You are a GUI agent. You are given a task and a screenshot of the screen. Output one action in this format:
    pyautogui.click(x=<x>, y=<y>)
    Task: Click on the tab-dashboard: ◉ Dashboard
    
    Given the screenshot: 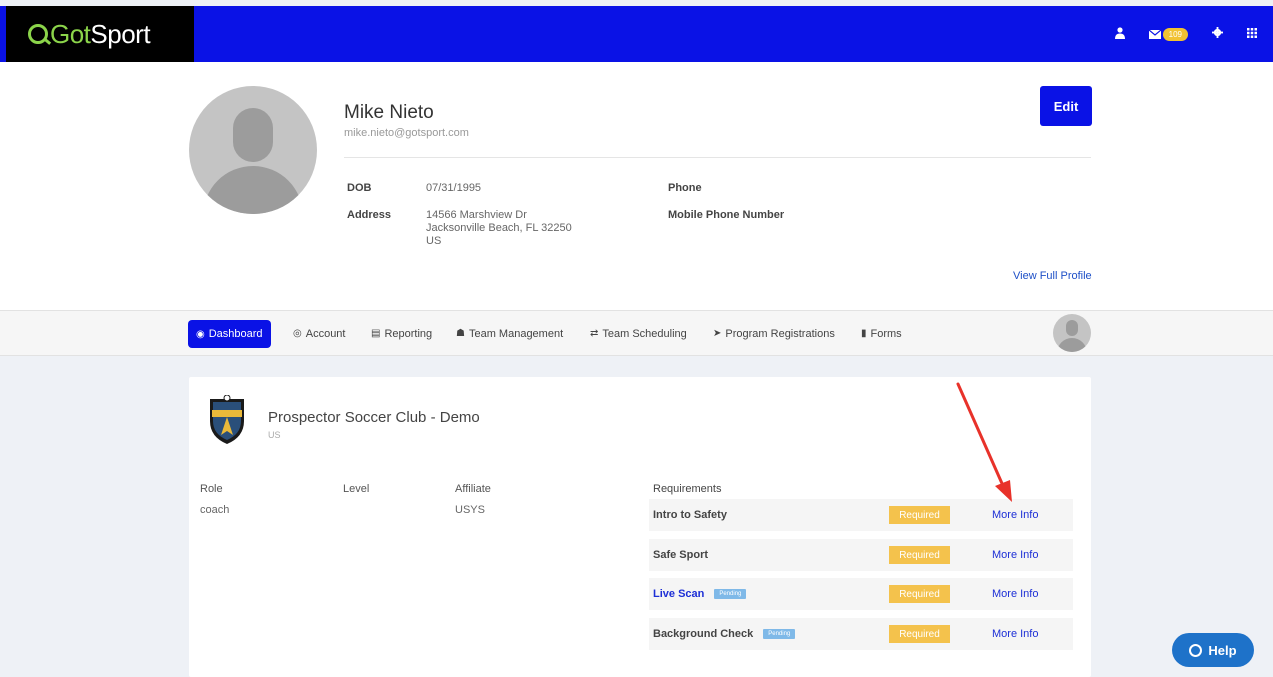 What is the action you would take?
    pyautogui.click(x=229, y=334)
    